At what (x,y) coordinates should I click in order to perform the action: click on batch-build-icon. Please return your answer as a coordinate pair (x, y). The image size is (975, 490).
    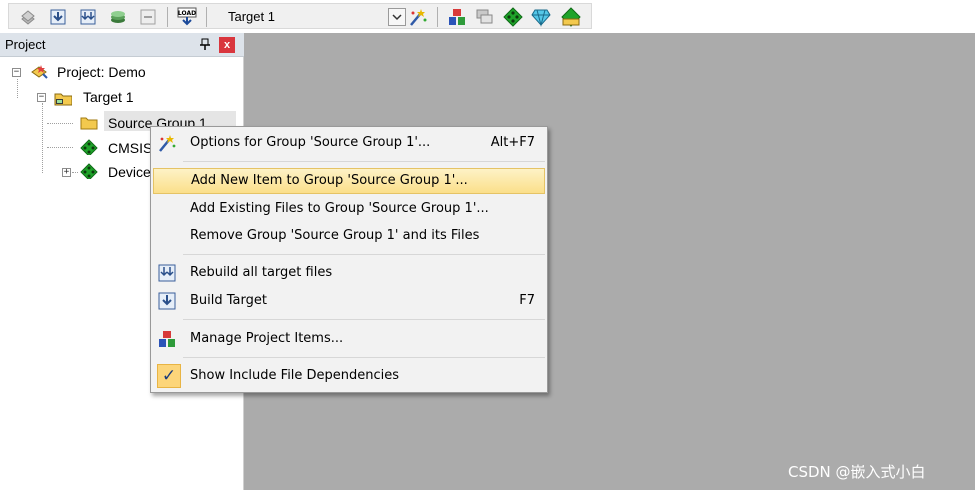
    Looking at the image, I should click on (118, 17).